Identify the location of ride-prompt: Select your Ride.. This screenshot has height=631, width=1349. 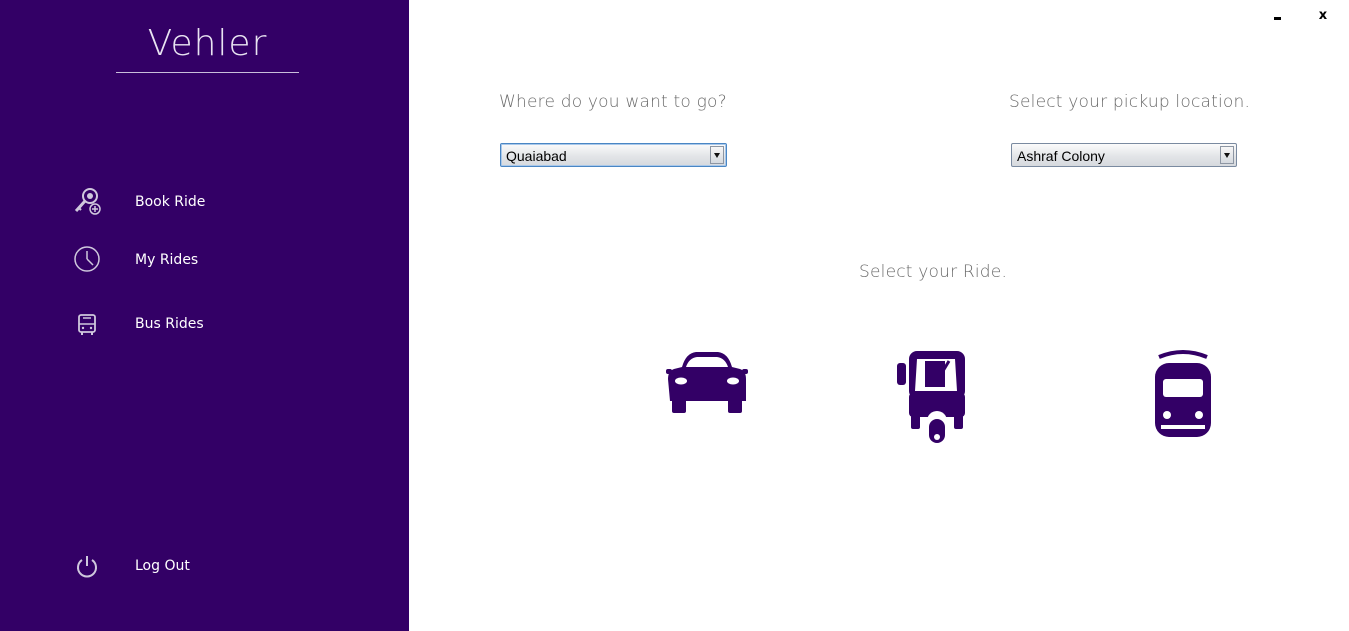
(933, 272).